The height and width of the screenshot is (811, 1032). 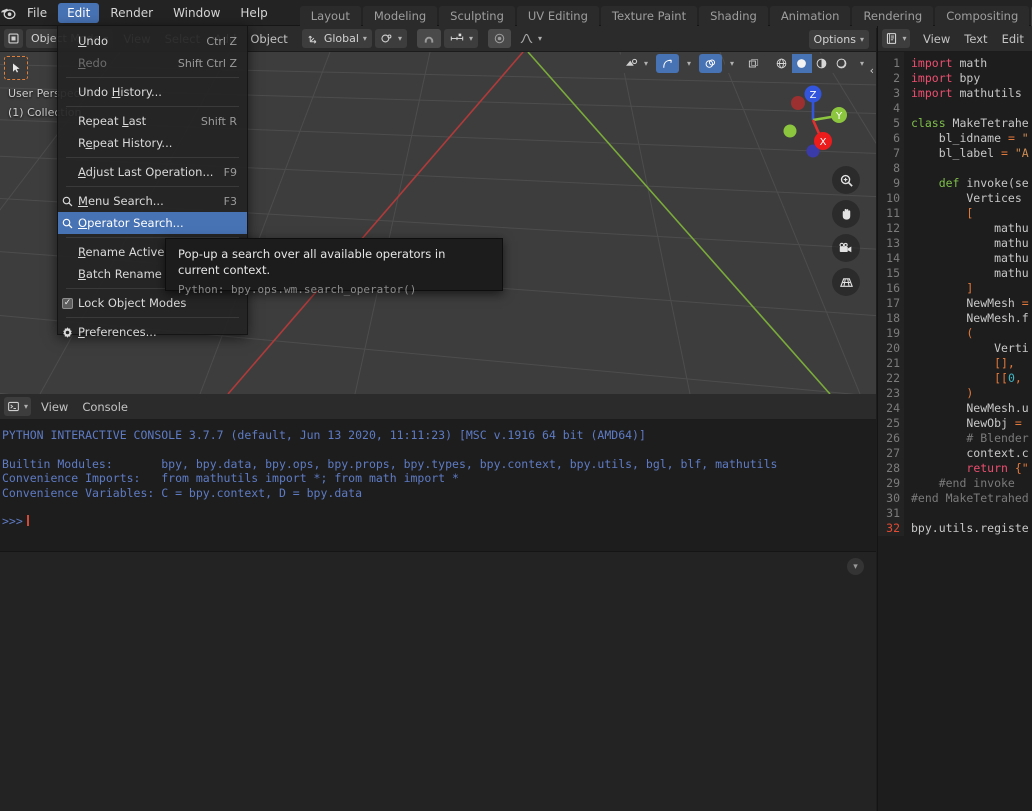 What do you see at coordinates (893, 498) in the screenshot?
I see `line-number: 30` at bounding box center [893, 498].